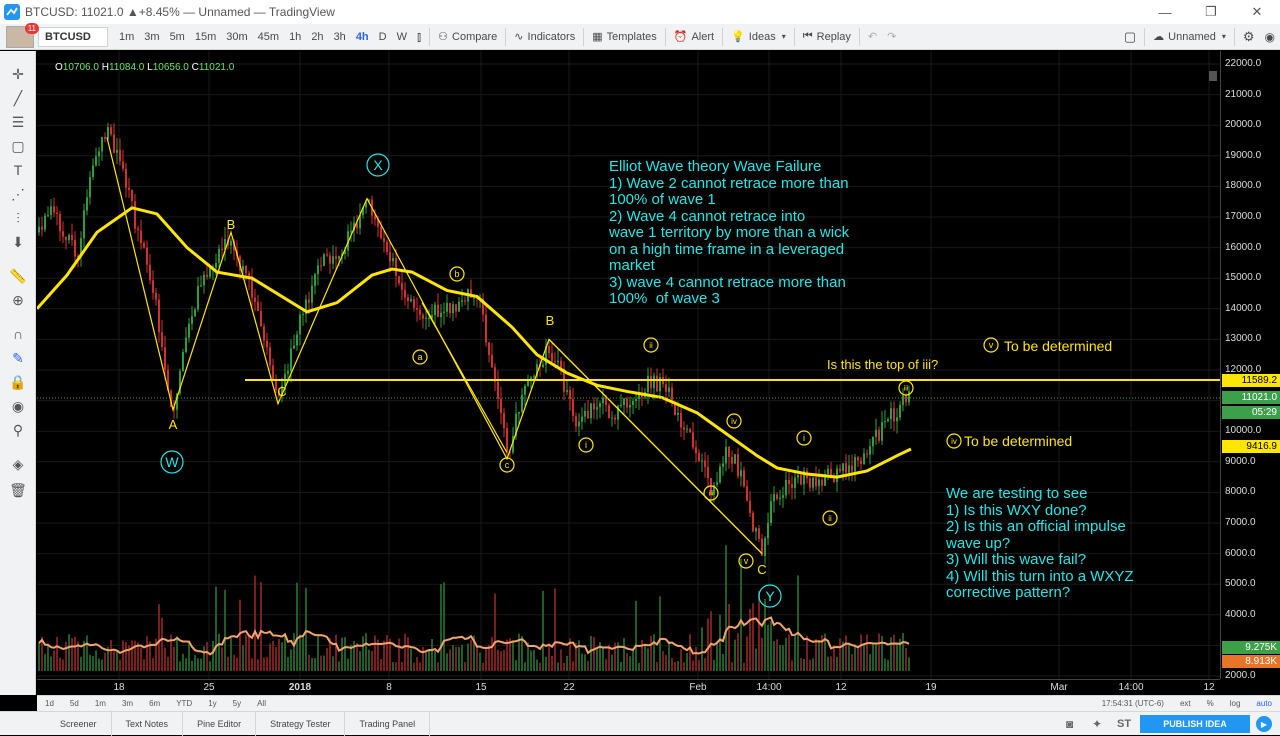 This screenshot has width=1280, height=736. Describe the element at coordinates (74, 703) in the screenshot. I see `range-5d: 5d` at that location.